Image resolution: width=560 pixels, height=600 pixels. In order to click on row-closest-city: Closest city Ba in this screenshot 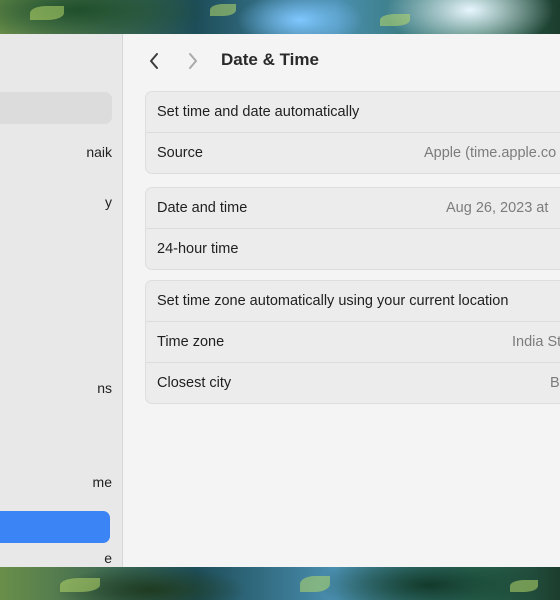, I will do `click(353, 383)`.